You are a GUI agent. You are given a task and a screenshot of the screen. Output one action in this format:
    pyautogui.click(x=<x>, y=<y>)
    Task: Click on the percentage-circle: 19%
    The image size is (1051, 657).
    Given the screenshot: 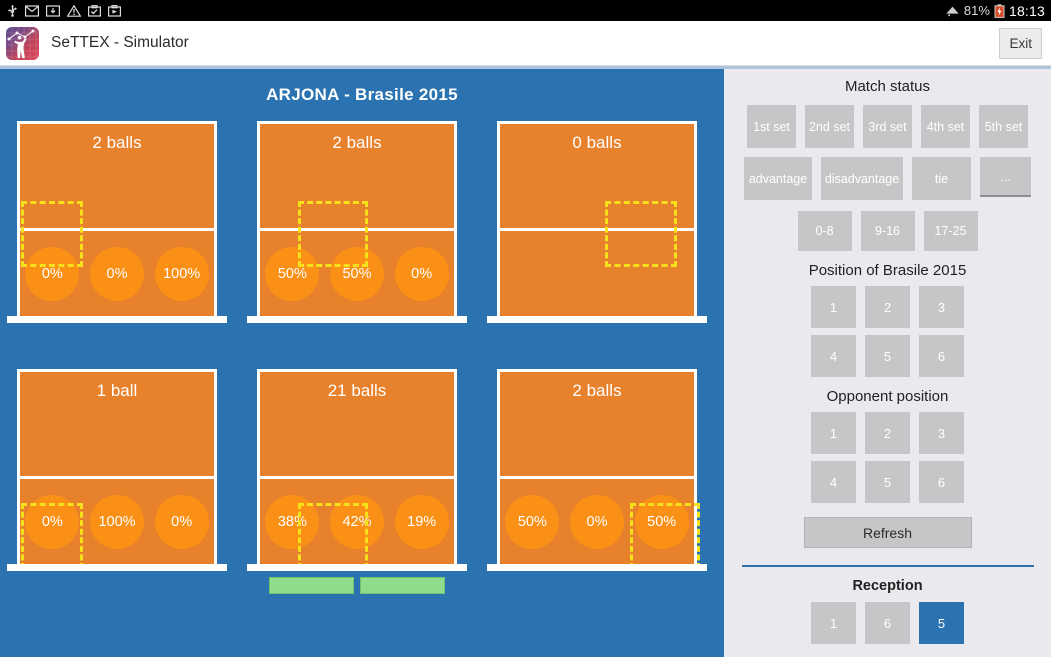 What is the action you would take?
    pyautogui.click(x=421, y=522)
    